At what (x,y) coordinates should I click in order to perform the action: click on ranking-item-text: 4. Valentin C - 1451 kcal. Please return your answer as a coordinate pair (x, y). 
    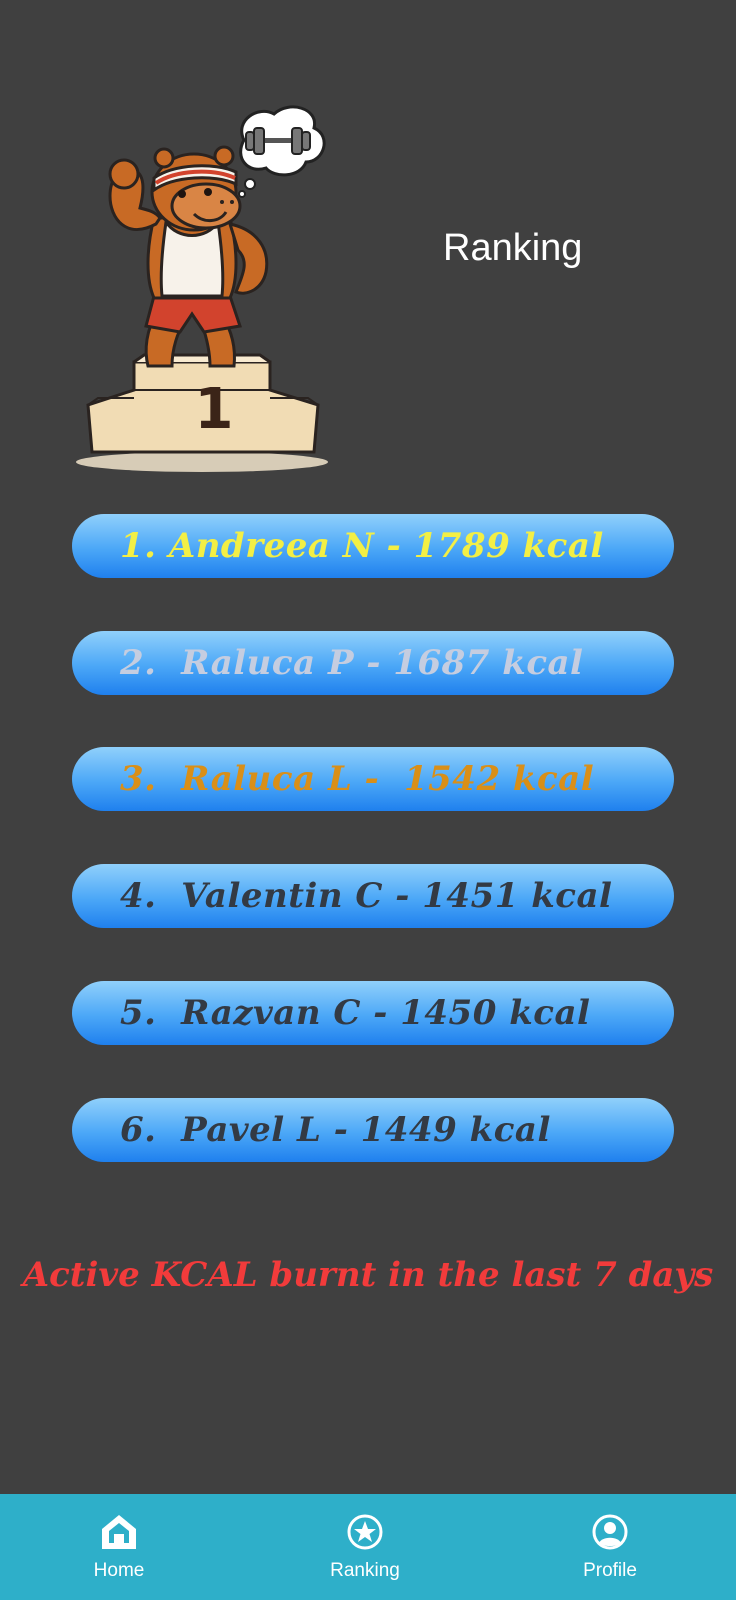
    Looking at the image, I should click on (366, 896).